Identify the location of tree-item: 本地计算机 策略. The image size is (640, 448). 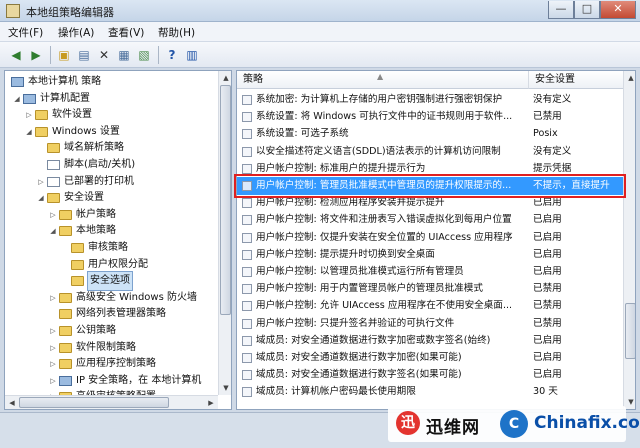
(112, 82).